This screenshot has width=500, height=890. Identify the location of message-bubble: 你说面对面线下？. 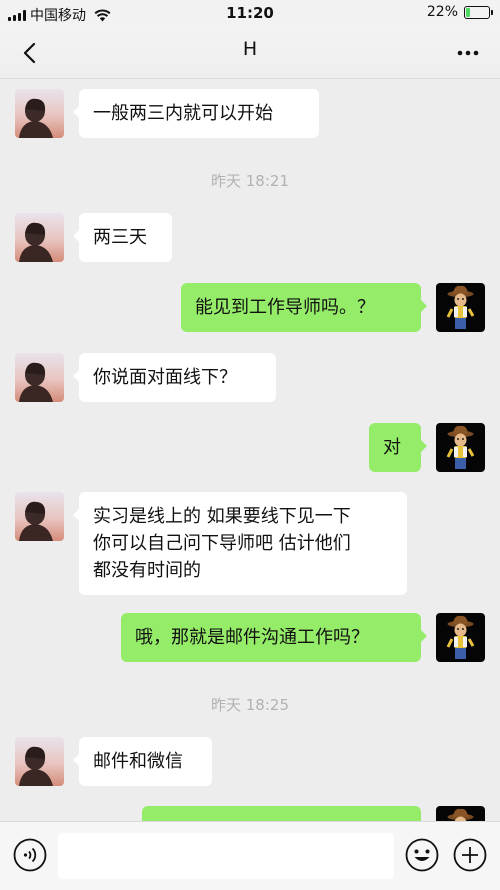
(174, 377).